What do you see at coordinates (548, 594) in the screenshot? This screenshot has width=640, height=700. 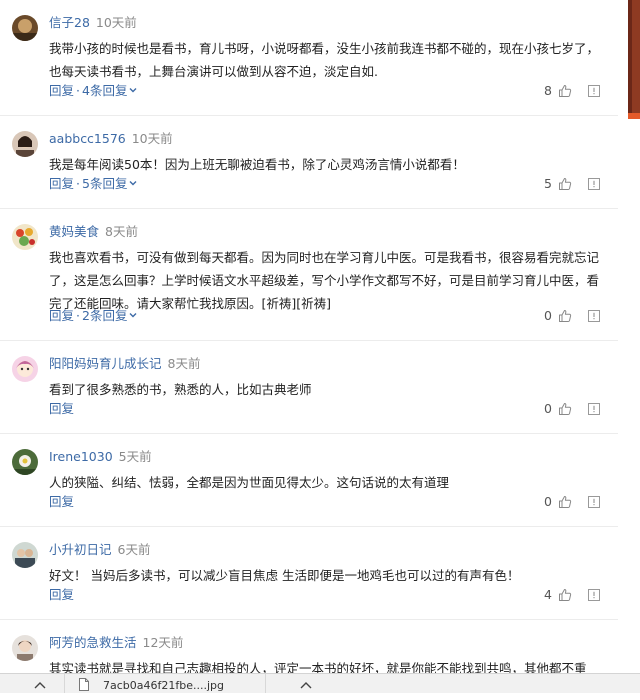 I see `like-count: 4` at bounding box center [548, 594].